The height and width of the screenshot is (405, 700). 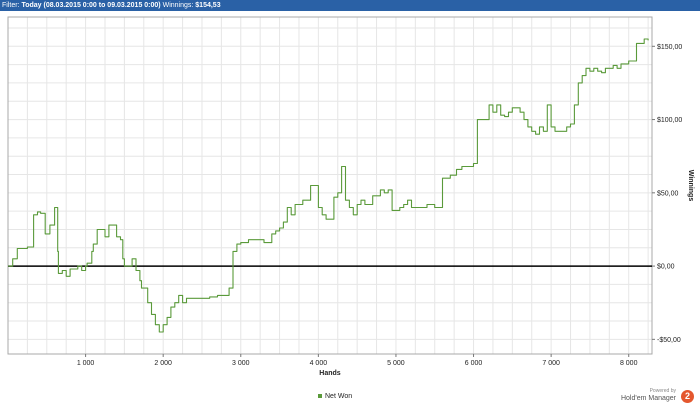 I want to click on powered-by-text: Powered by, so click(x=662, y=391).